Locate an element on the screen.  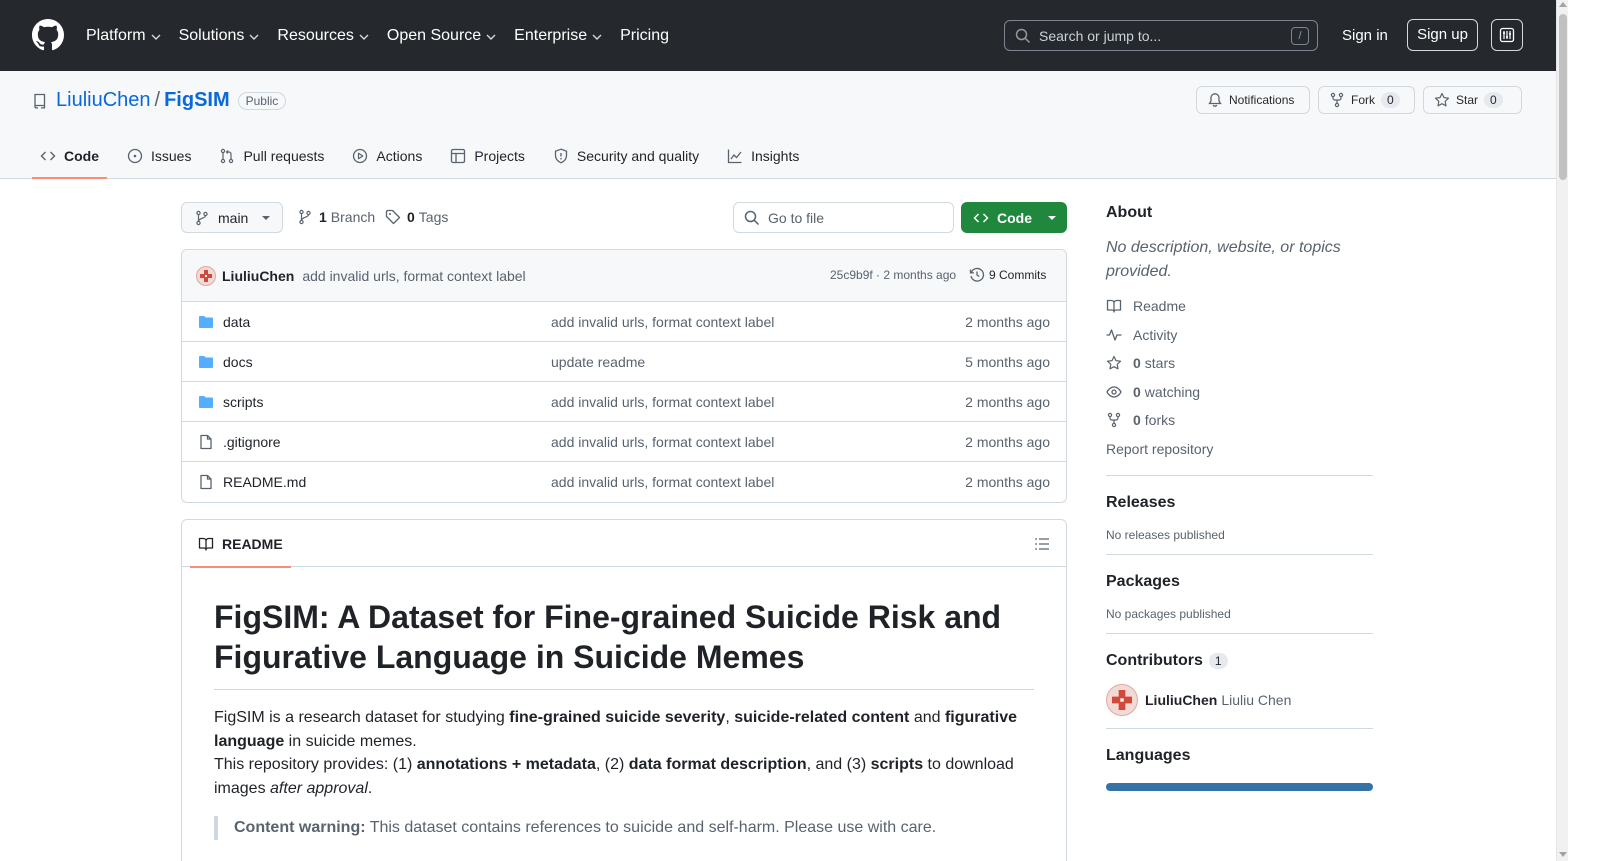
watchers-link: 0 watching is located at coordinates (1239, 392).